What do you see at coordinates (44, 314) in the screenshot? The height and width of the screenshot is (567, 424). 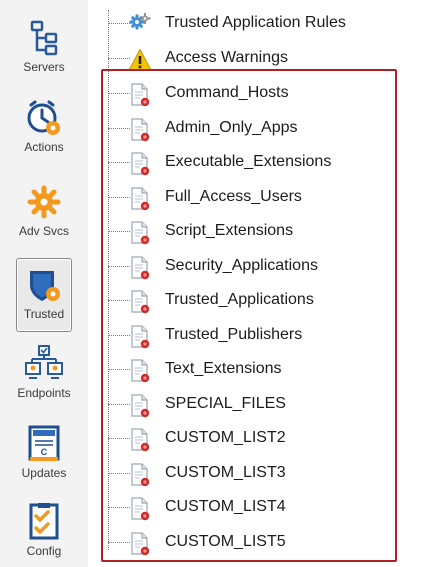 I see `nav-trusted-label: Trusted` at bounding box center [44, 314].